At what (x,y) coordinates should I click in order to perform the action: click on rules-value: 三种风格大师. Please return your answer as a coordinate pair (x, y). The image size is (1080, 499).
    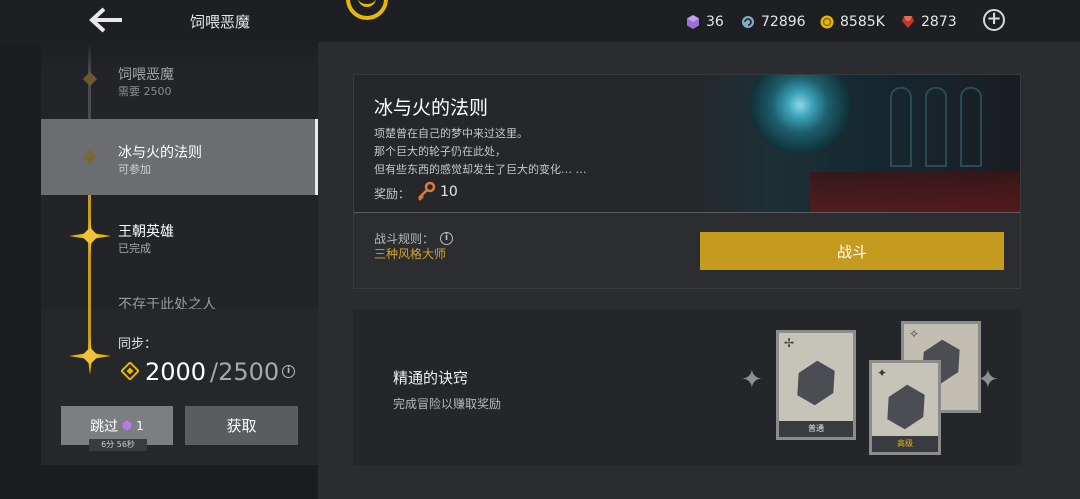
    Looking at the image, I should click on (410, 254).